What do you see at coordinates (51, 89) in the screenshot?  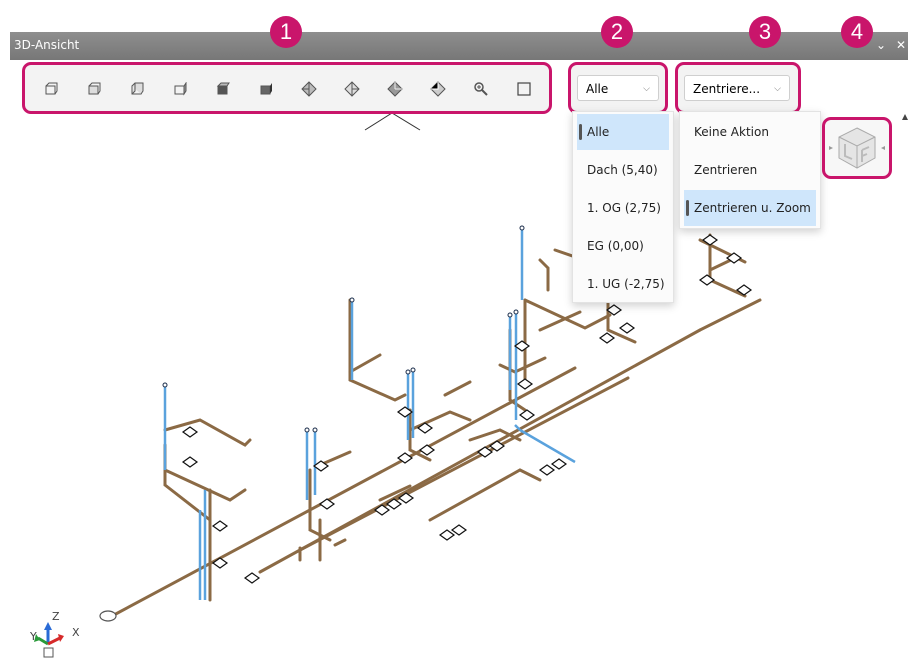 I see `view-front-icon` at bounding box center [51, 89].